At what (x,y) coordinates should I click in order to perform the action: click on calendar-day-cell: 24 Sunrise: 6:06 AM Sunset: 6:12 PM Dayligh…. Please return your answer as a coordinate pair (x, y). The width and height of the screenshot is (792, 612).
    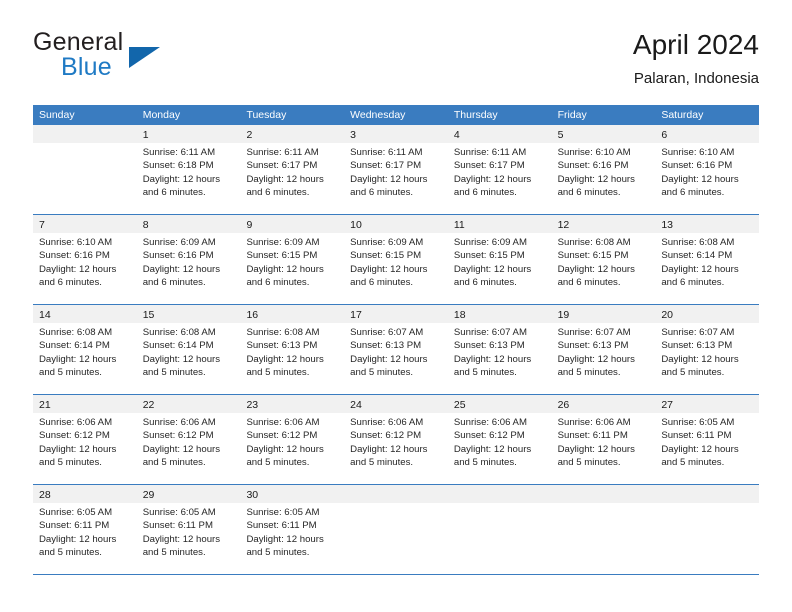
    Looking at the image, I should click on (396, 439).